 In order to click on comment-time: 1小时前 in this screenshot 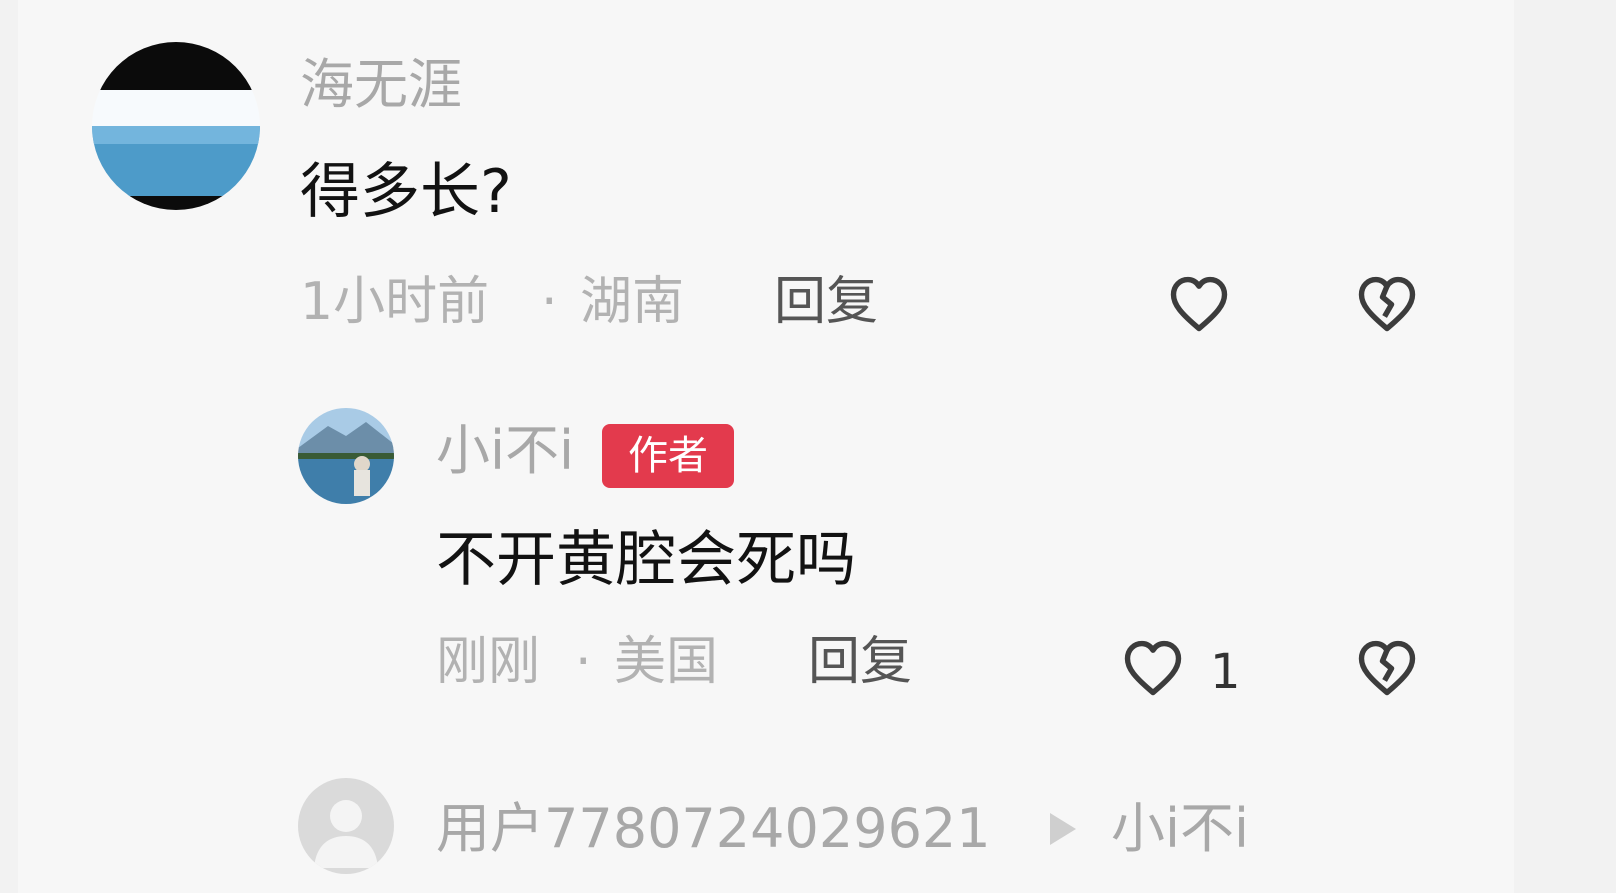, I will do `click(395, 302)`.